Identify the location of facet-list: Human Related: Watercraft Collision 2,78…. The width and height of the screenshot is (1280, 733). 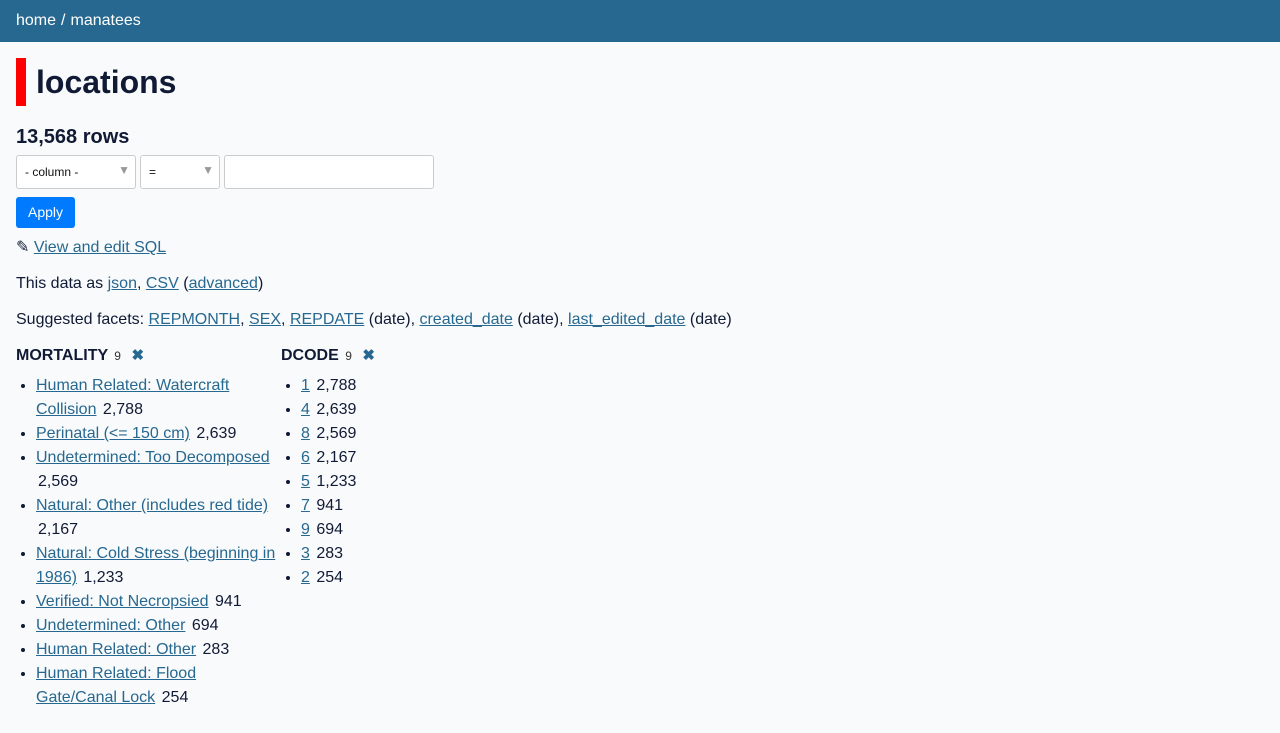
(148, 542).